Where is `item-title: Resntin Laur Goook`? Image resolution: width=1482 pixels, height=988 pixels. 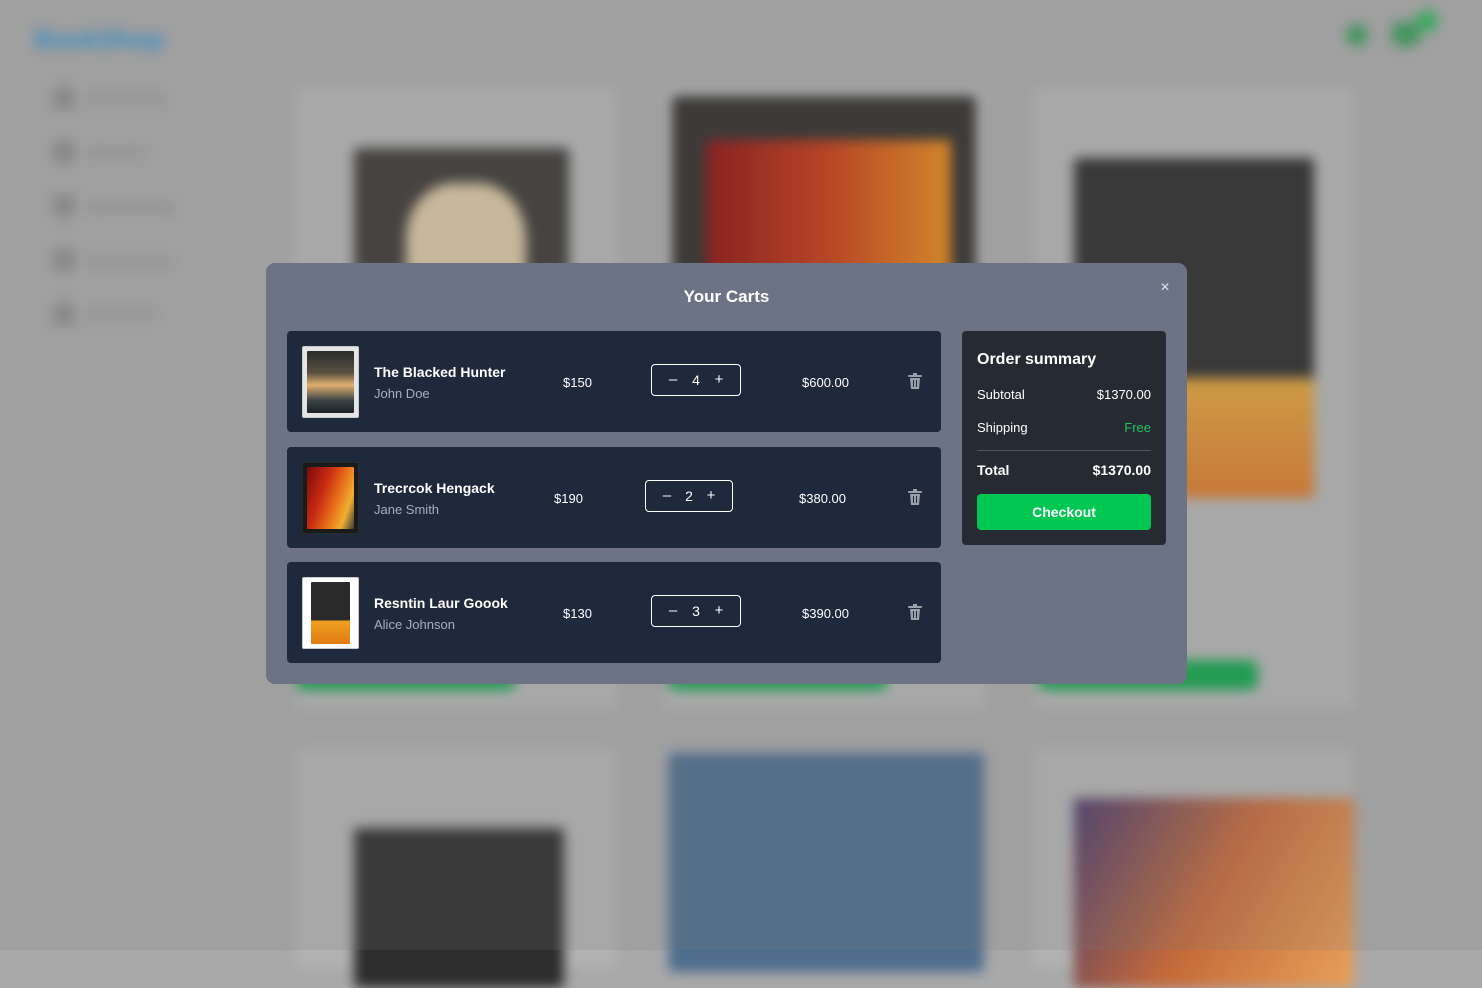 item-title: Resntin Laur Goook is located at coordinates (441, 603).